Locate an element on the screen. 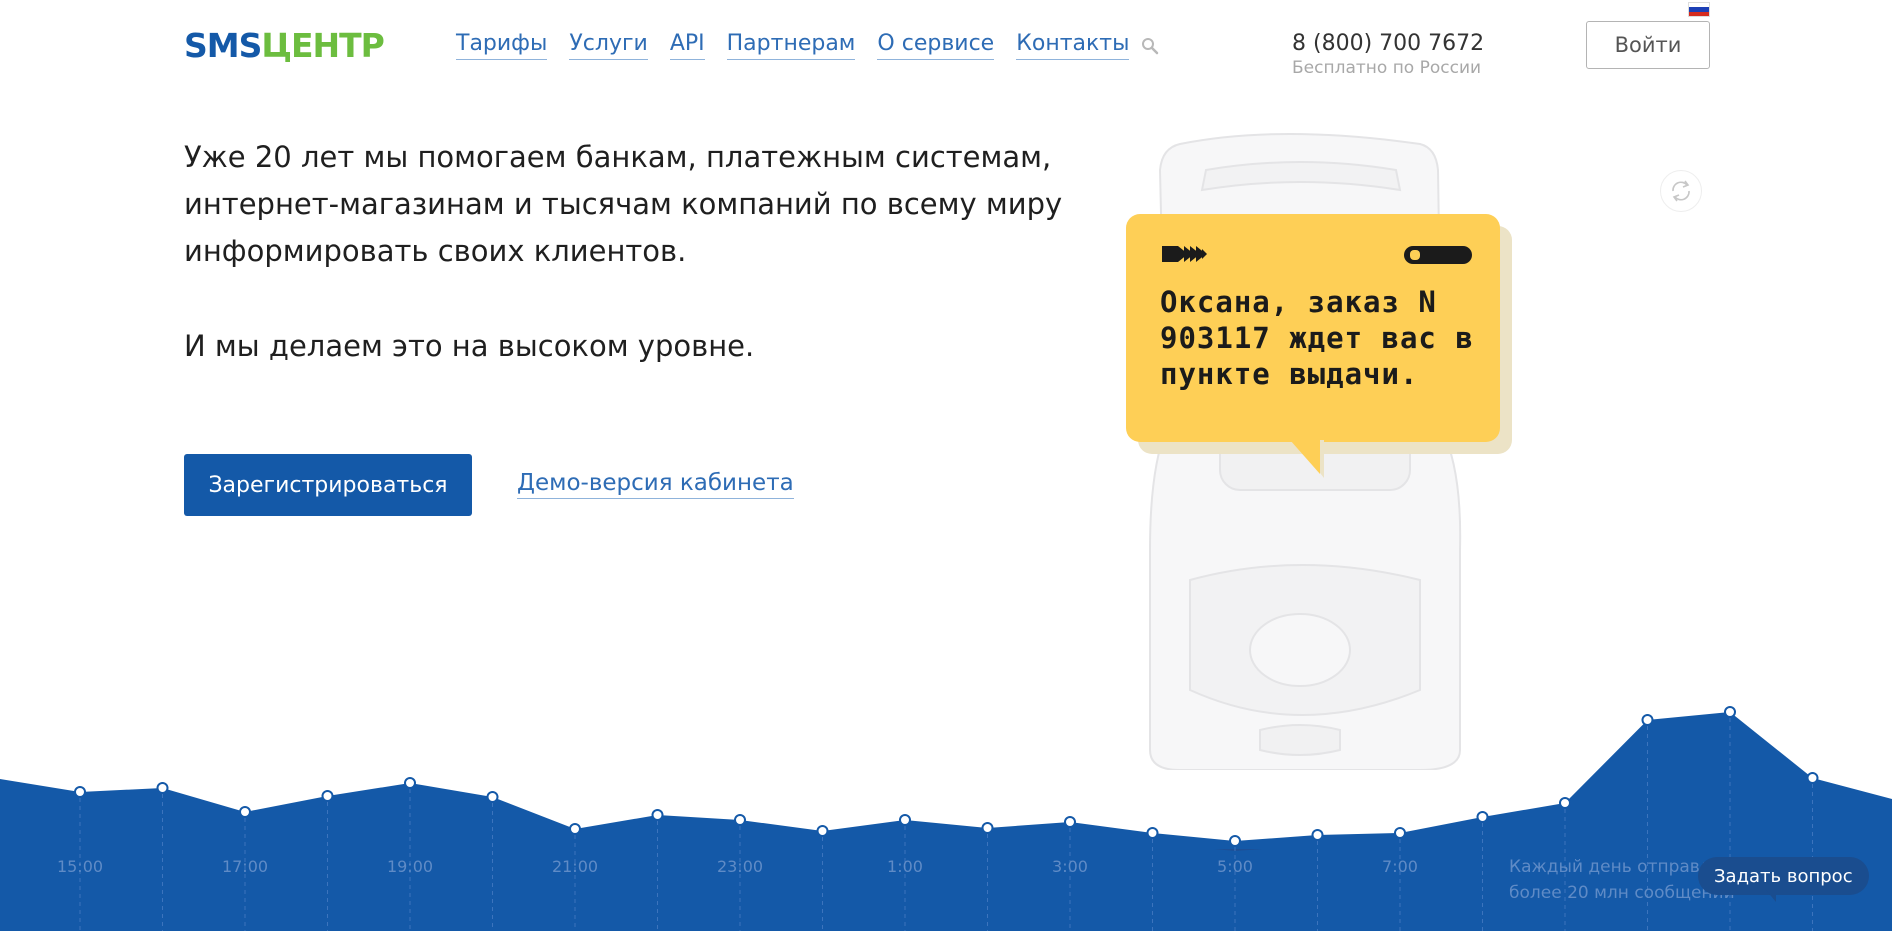  chart-x-tick-label: 3:00 is located at coordinates (1070, 866).